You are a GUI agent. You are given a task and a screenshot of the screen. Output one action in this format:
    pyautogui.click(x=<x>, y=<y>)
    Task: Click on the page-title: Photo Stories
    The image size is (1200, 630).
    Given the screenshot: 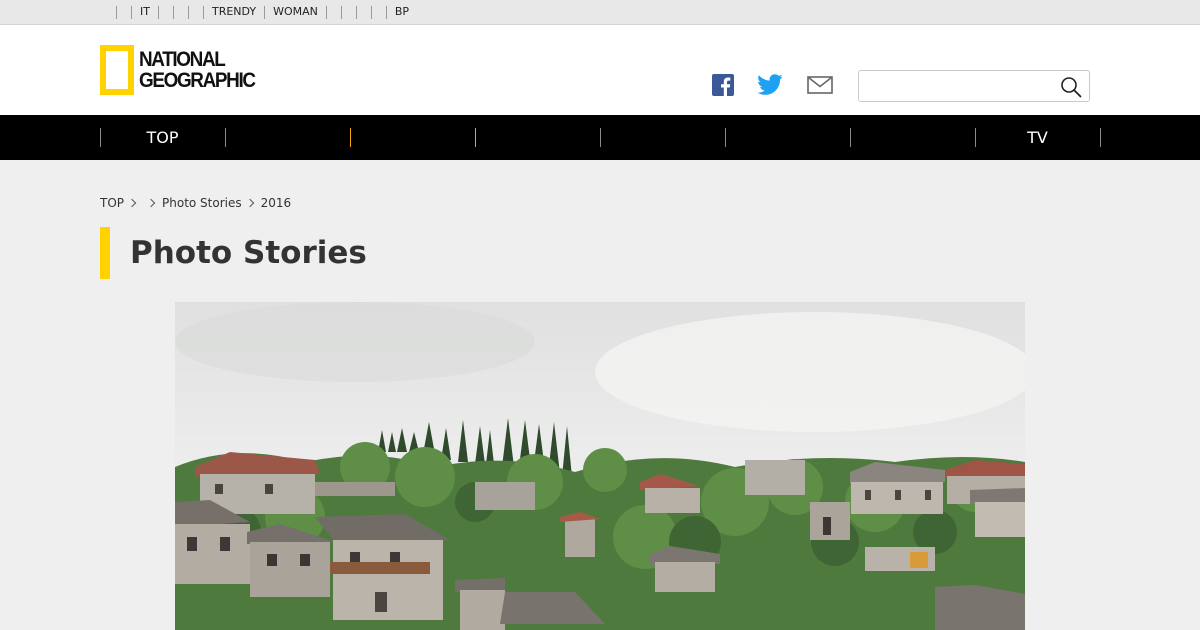 What is the action you would take?
    pyautogui.click(x=248, y=253)
    